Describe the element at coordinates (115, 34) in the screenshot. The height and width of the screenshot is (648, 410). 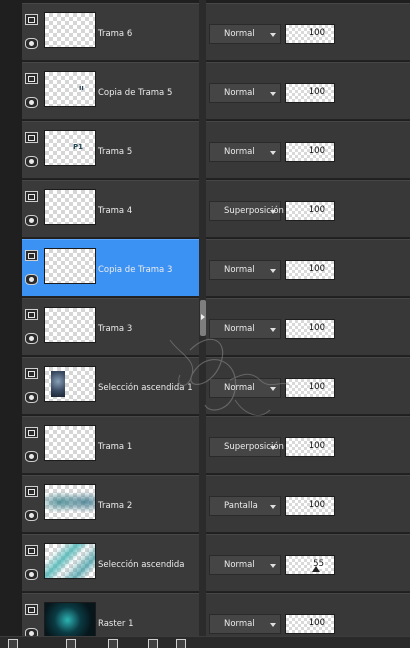
I see `layer-name: Trama 6` at that location.